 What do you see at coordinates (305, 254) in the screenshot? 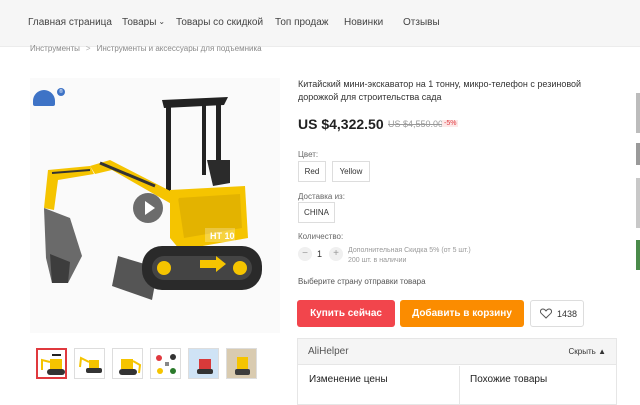
I see `quantity-decrease-button: −` at bounding box center [305, 254].